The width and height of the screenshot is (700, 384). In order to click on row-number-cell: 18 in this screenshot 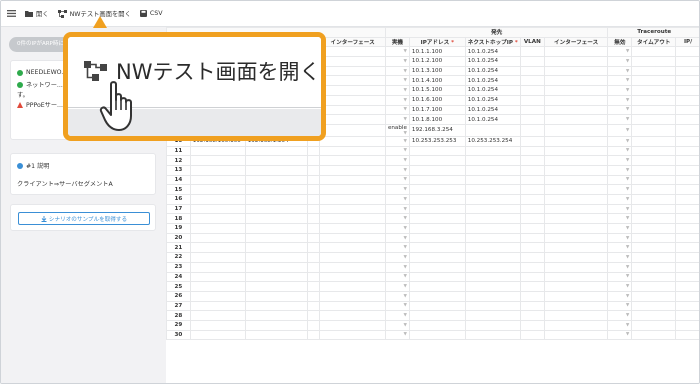, I will do `click(178, 219)`.